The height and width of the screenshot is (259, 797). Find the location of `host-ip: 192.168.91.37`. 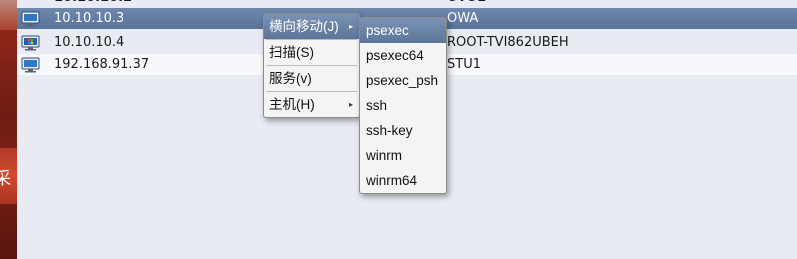

host-ip: 192.168.91.37 is located at coordinates (102, 64).